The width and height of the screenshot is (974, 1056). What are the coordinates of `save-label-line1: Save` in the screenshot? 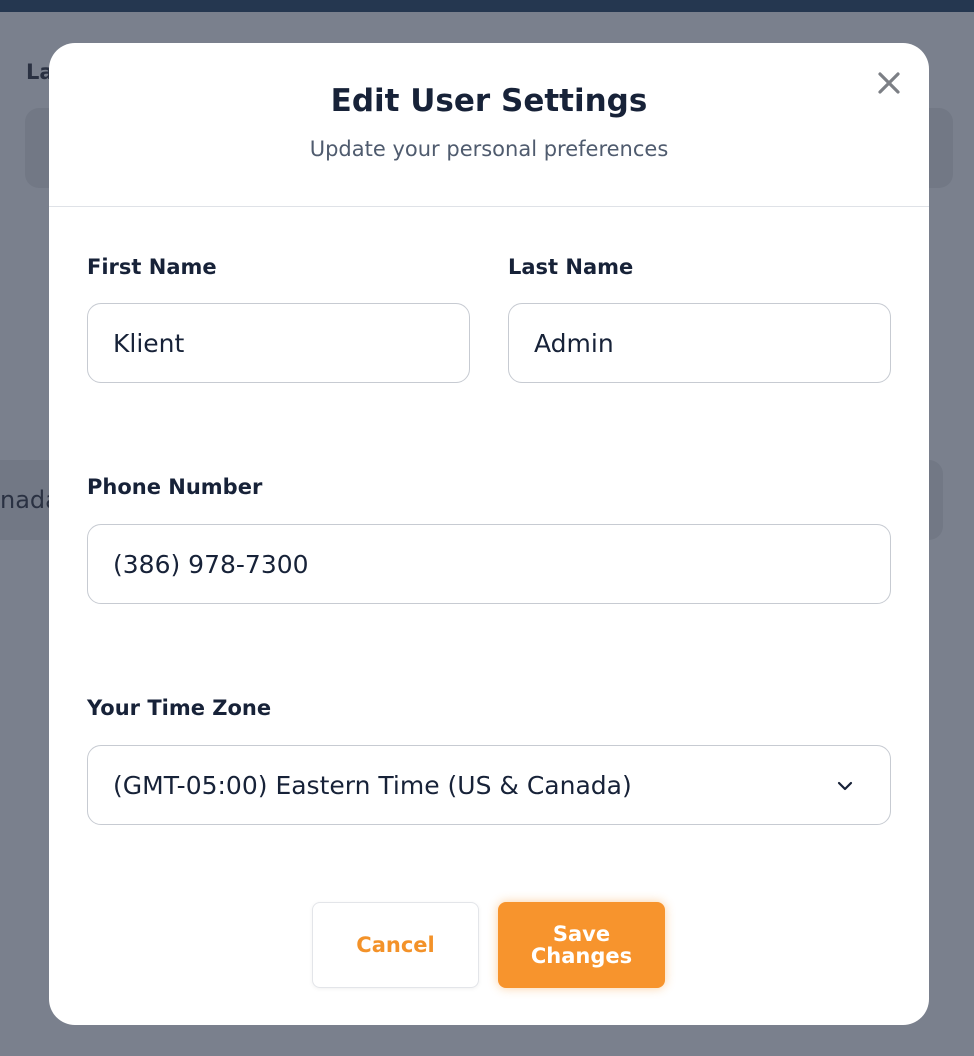 It's located at (581, 934).